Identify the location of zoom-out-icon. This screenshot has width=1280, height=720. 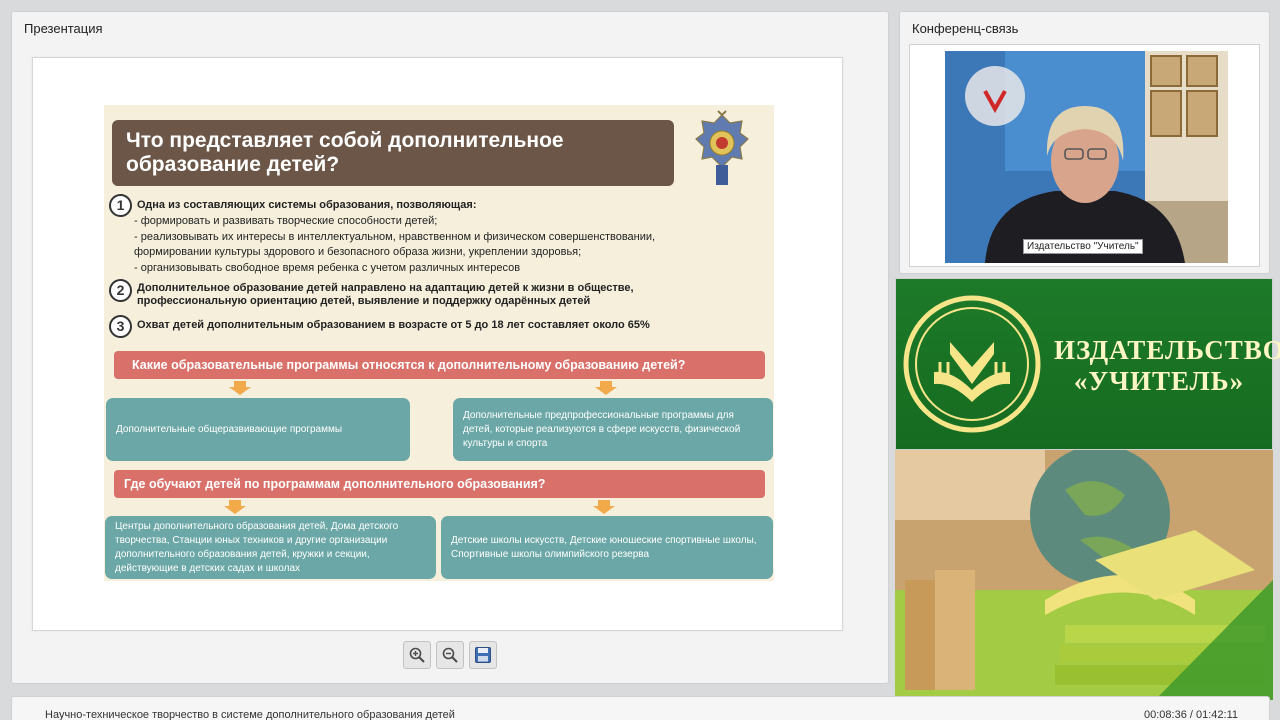
(450, 655).